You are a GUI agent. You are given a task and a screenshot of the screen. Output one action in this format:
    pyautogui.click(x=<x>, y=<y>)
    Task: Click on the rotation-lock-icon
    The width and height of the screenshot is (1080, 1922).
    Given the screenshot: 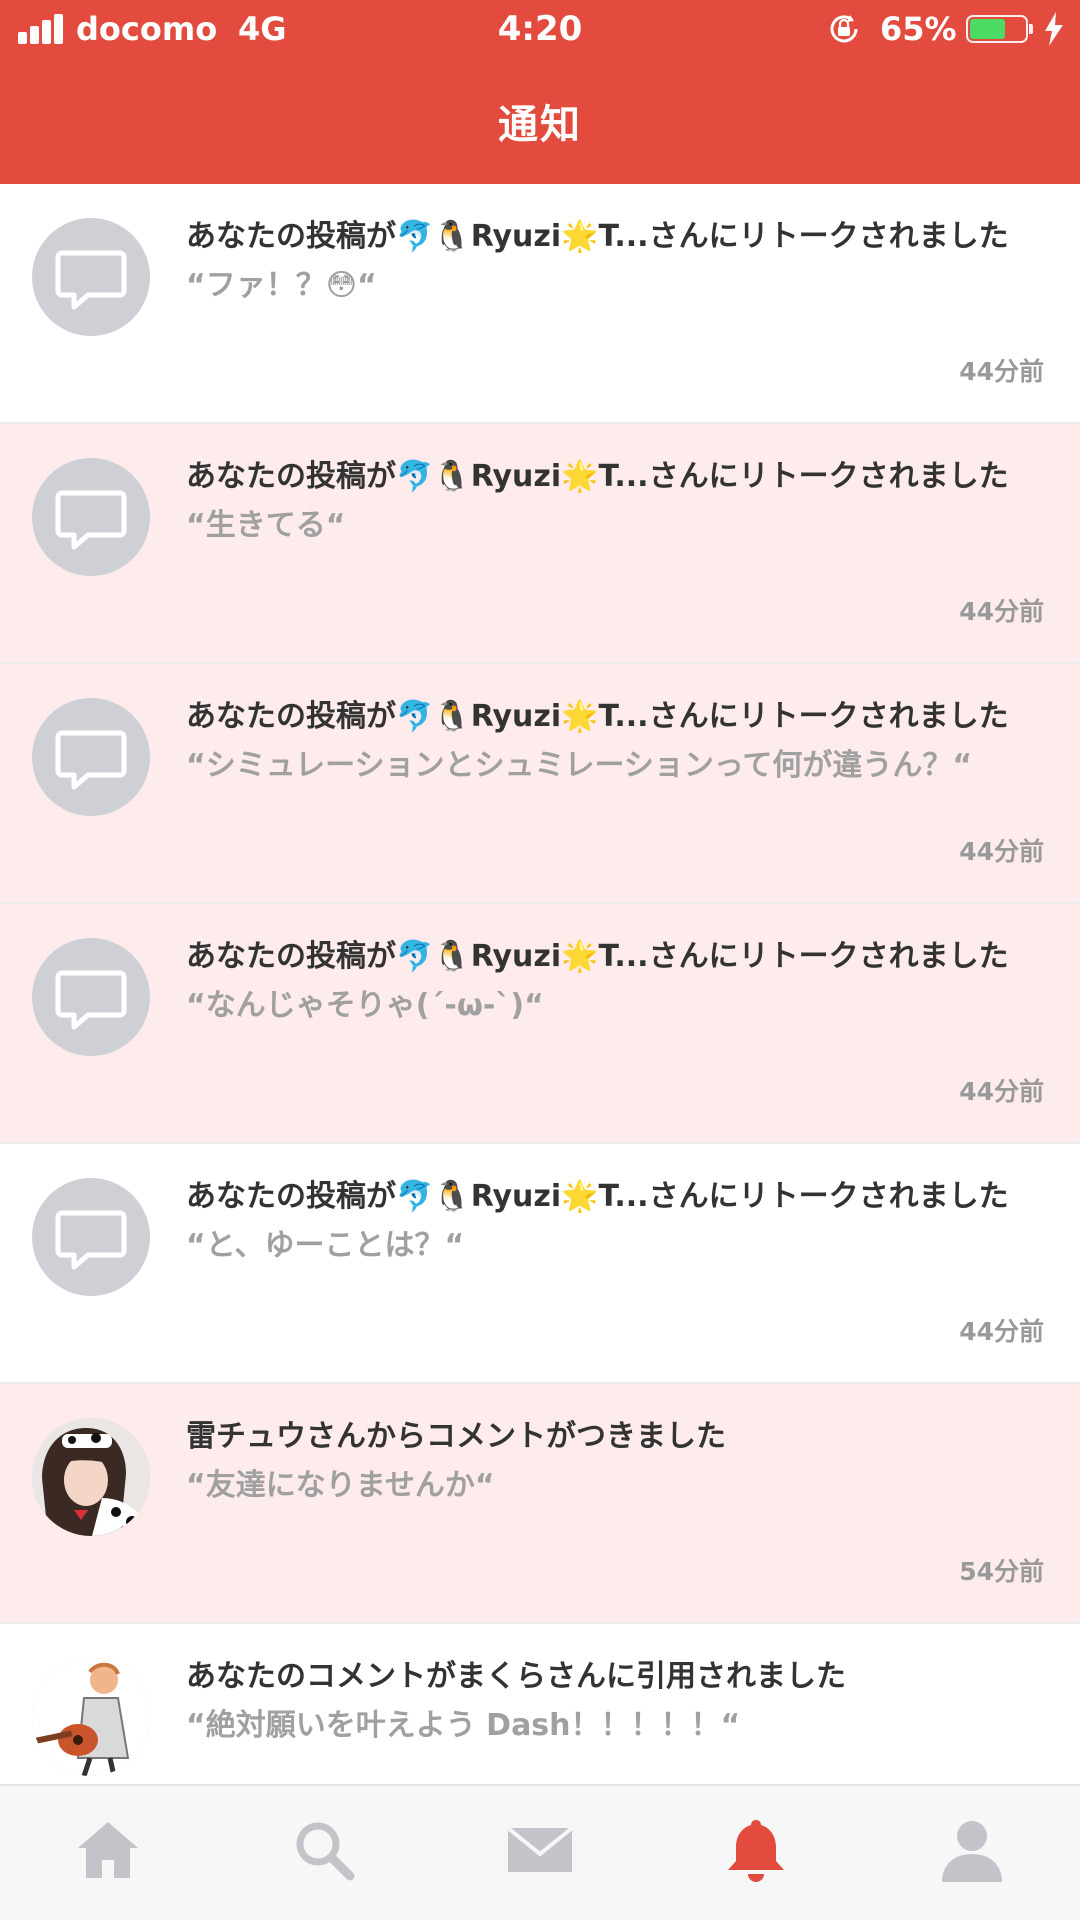 What is the action you would take?
    pyautogui.click(x=844, y=29)
    